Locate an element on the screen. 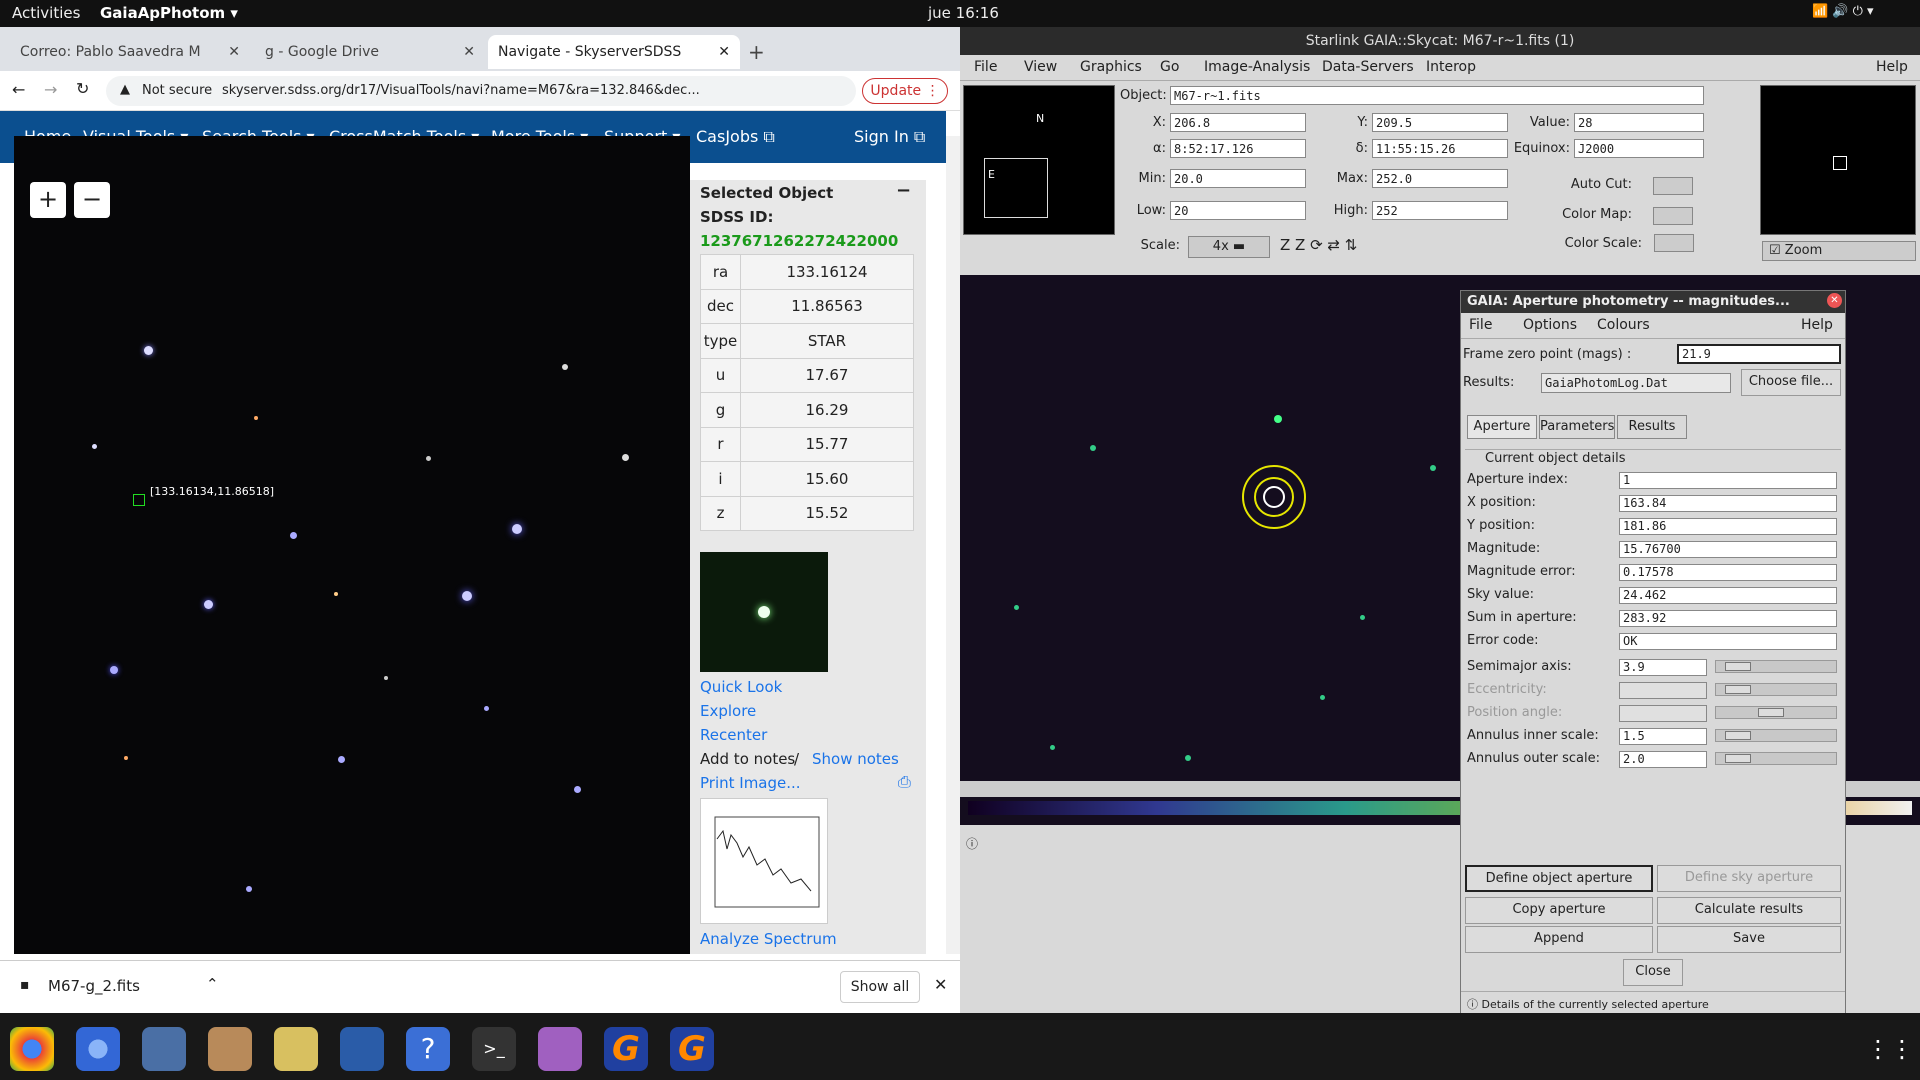 The image size is (1920, 1080). files-icon is located at coordinates (230, 1049).